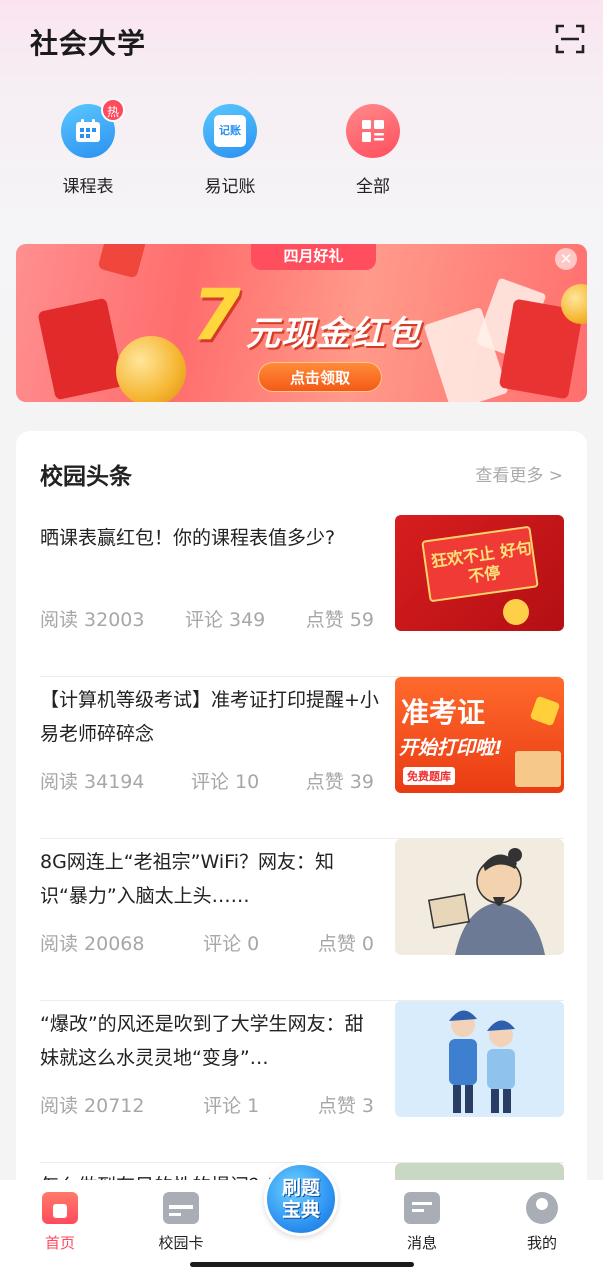 This screenshot has width=603, height=1280. Describe the element at coordinates (313, 257) in the screenshot. I see `banner-tag: 四月好礼` at that location.